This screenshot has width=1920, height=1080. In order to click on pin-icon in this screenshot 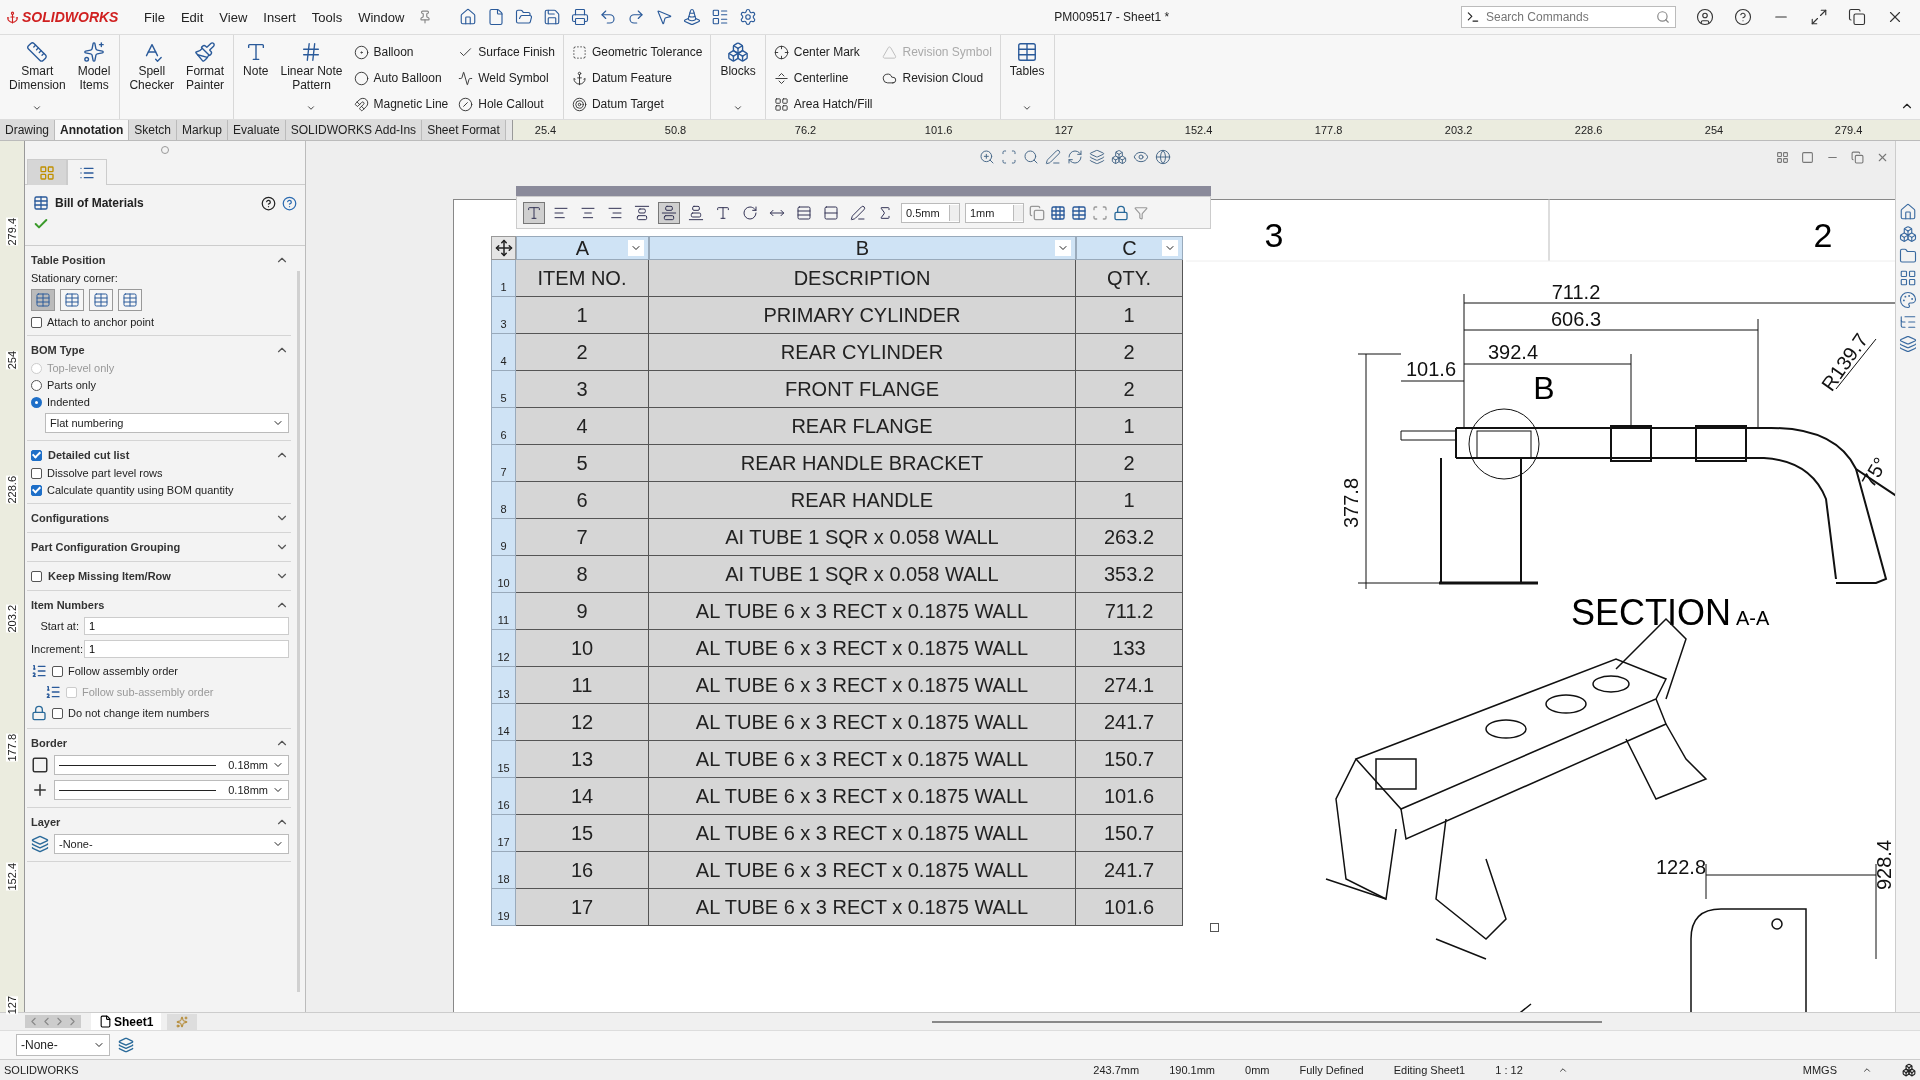, I will do `click(425, 17)`.